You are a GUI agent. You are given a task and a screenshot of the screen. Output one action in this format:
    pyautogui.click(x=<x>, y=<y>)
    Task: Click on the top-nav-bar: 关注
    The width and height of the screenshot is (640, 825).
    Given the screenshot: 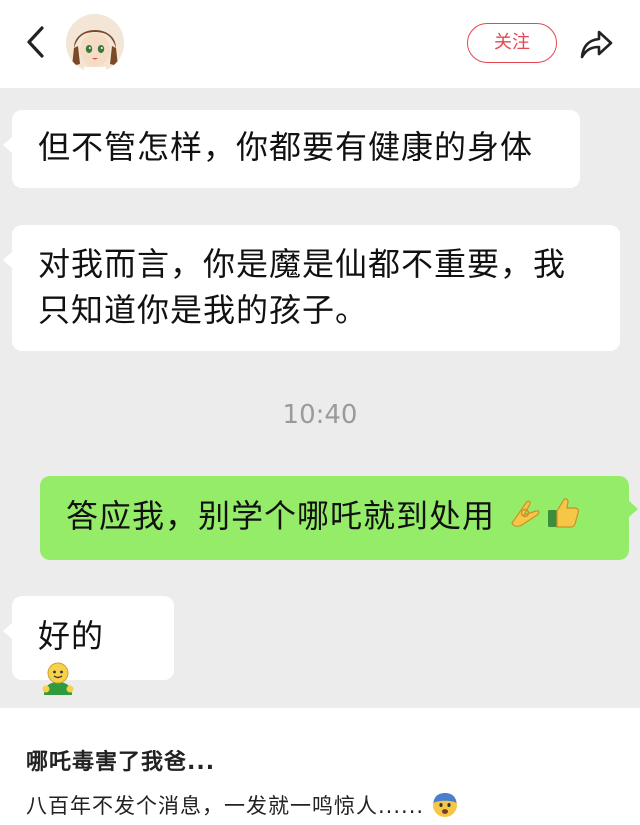 What is the action you would take?
    pyautogui.click(x=320, y=44)
    